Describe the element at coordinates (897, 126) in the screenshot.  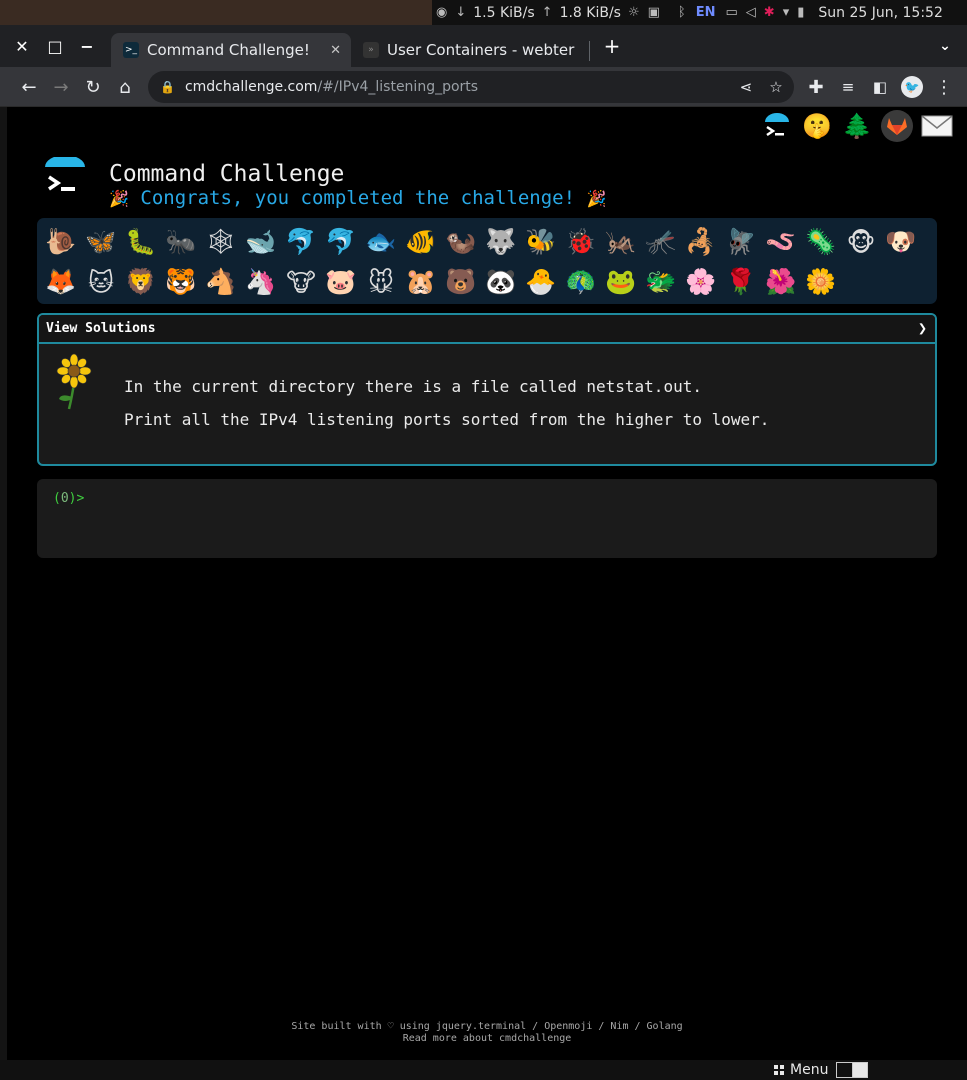
I see `gitlab-icon` at that location.